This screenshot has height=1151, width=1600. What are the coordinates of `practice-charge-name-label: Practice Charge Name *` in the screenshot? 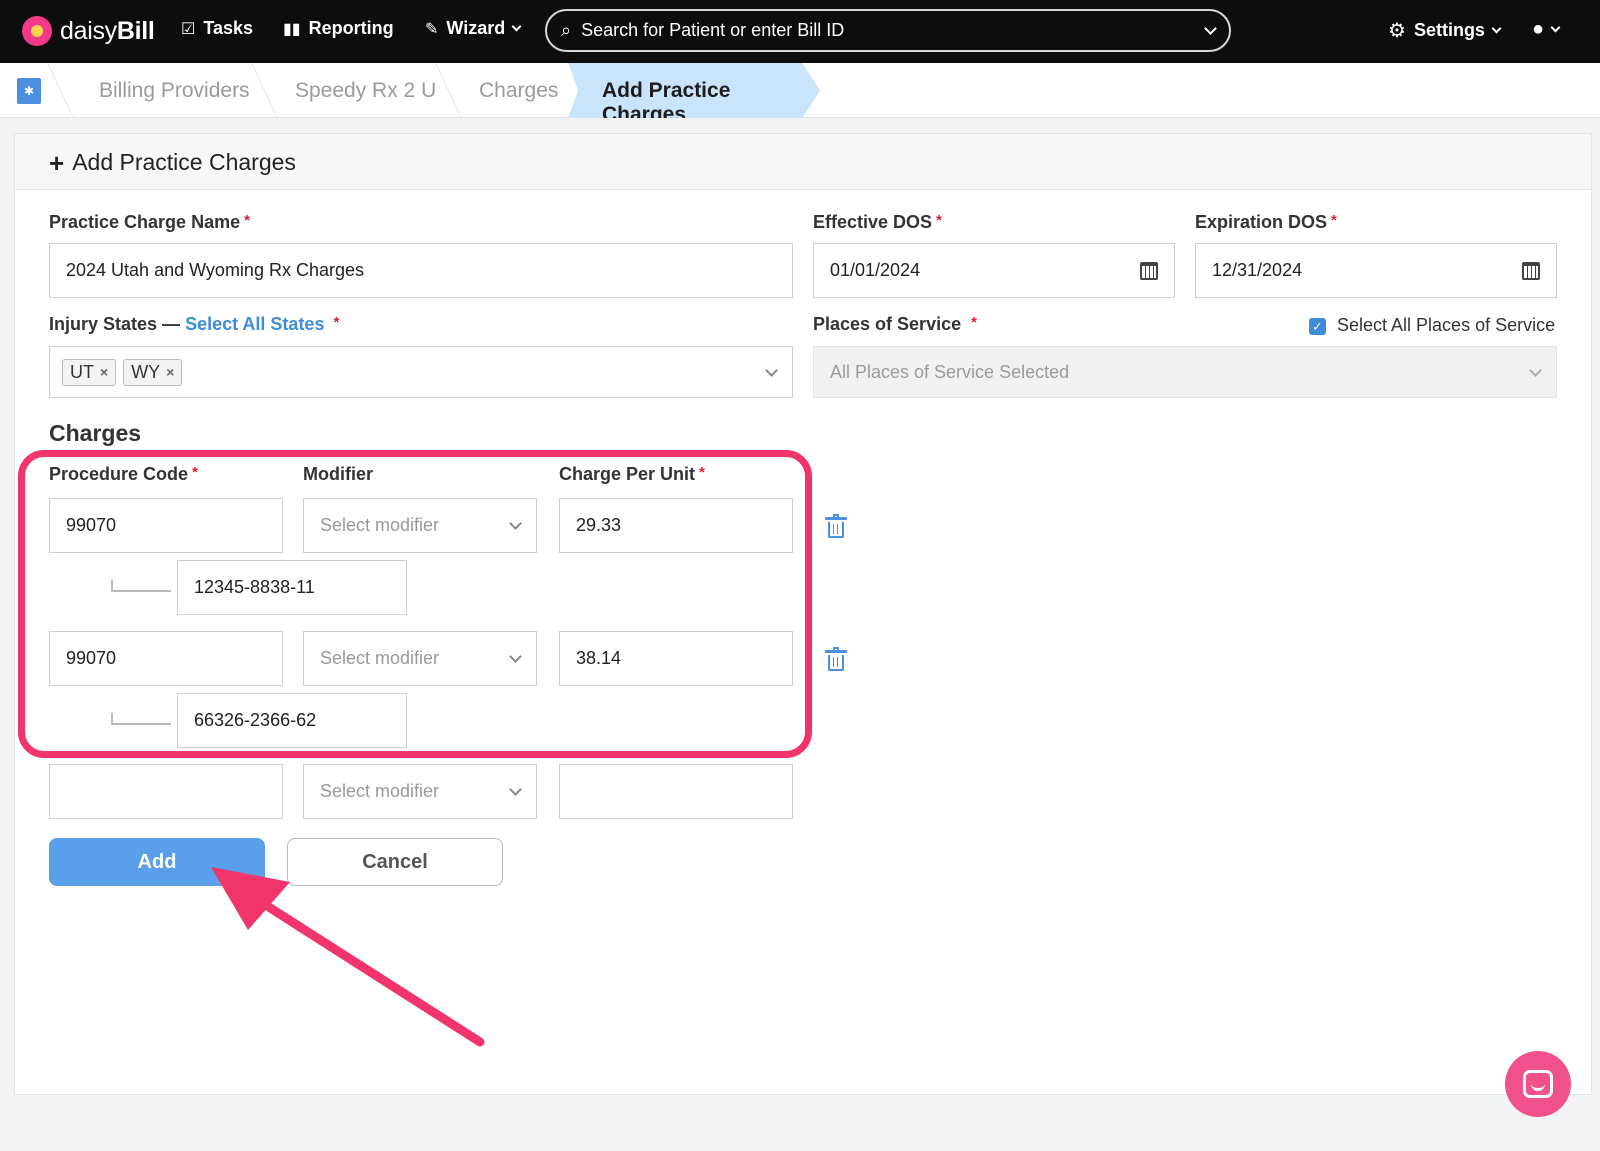 It's located at (149, 222).